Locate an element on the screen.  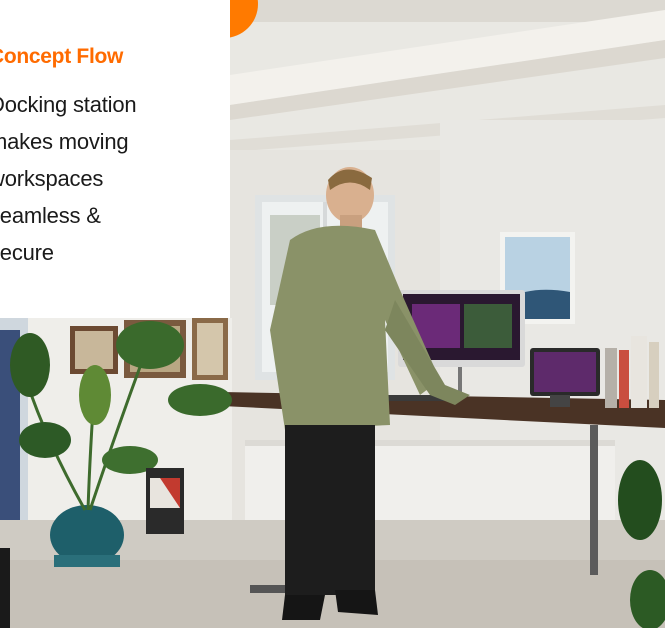
card-title: Concept Flow is located at coordinates (62, 56).